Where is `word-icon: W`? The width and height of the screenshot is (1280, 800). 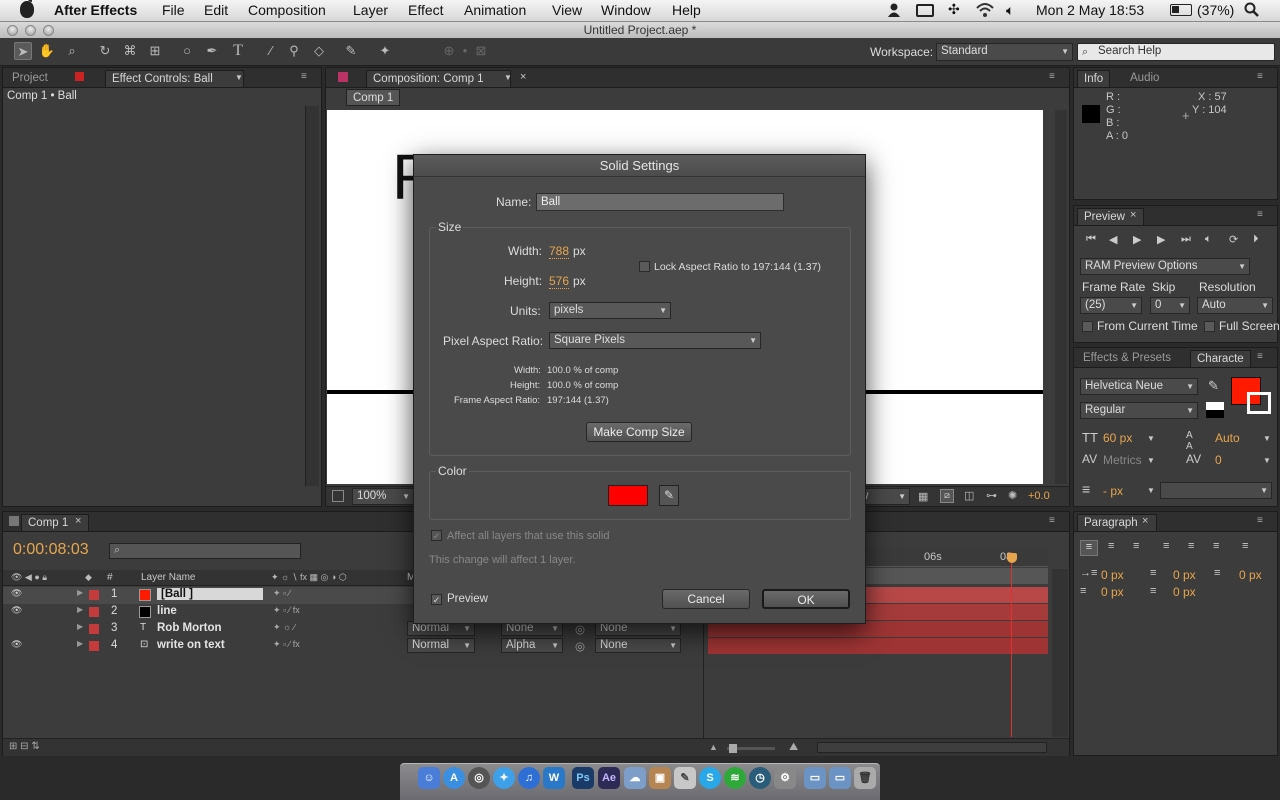
word-icon: W is located at coordinates (554, 778).